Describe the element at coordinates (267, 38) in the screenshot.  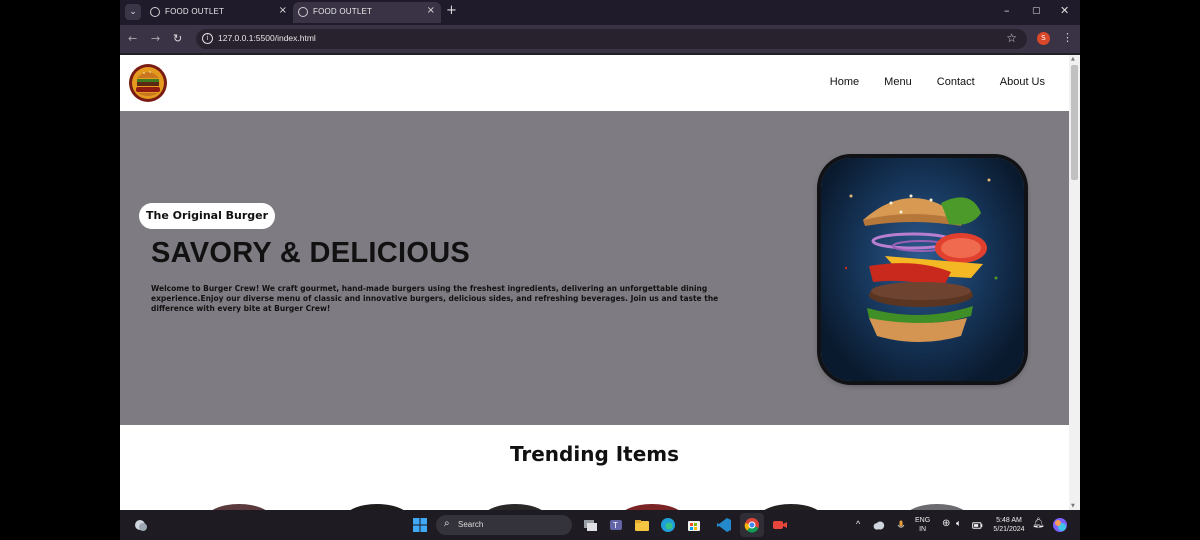
I see `url-text: 127.0.0.1:5500/index.html` at that location.